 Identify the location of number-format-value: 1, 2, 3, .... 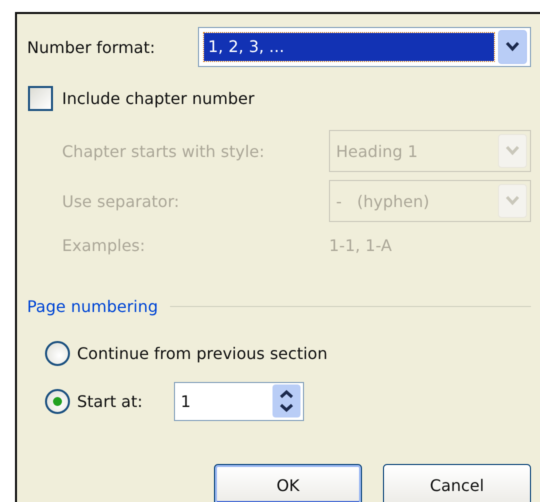
(349, 47).